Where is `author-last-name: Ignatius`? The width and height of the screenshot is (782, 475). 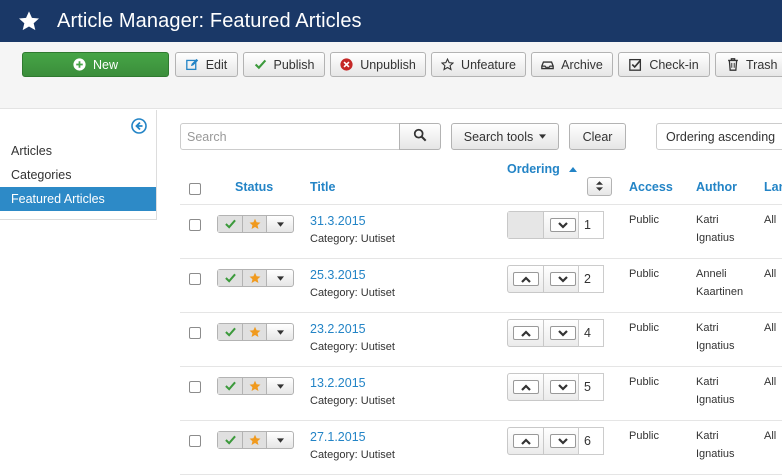 author-last-name: Ignatius is located at coordinates (715, 400).